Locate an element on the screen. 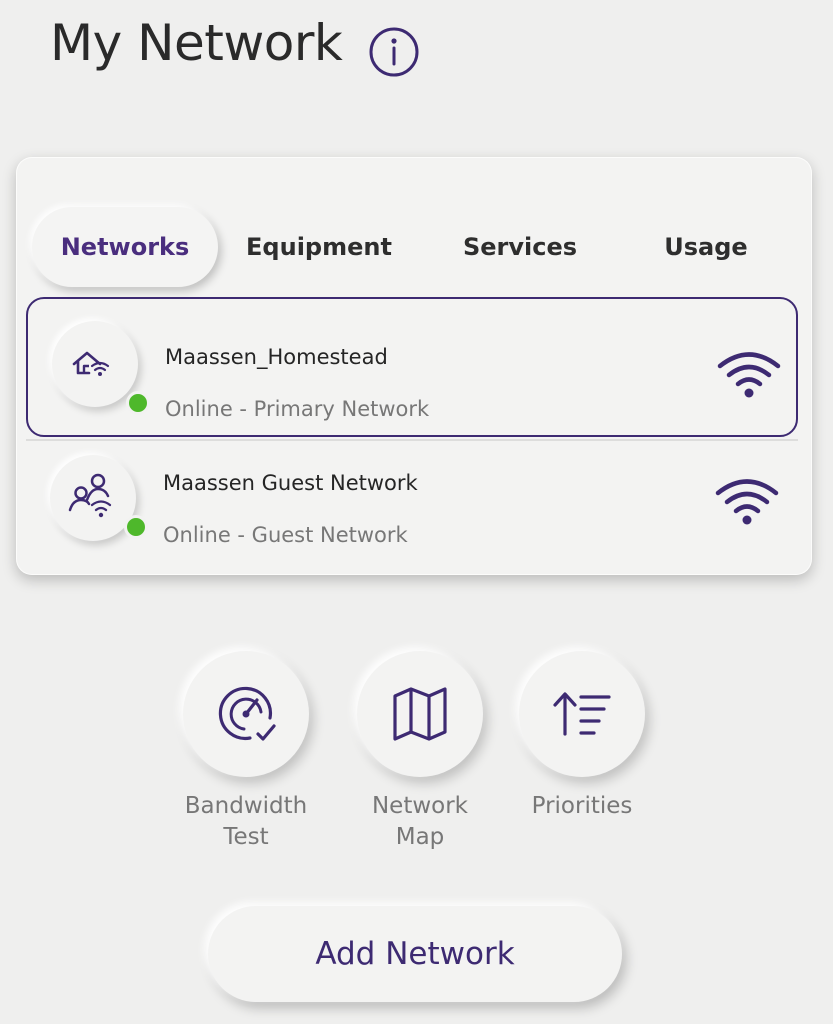 Image resolution: width=833 pixels, height=1024 pixels. network-map-label-line2: Map is located at coordinates (420, 837).